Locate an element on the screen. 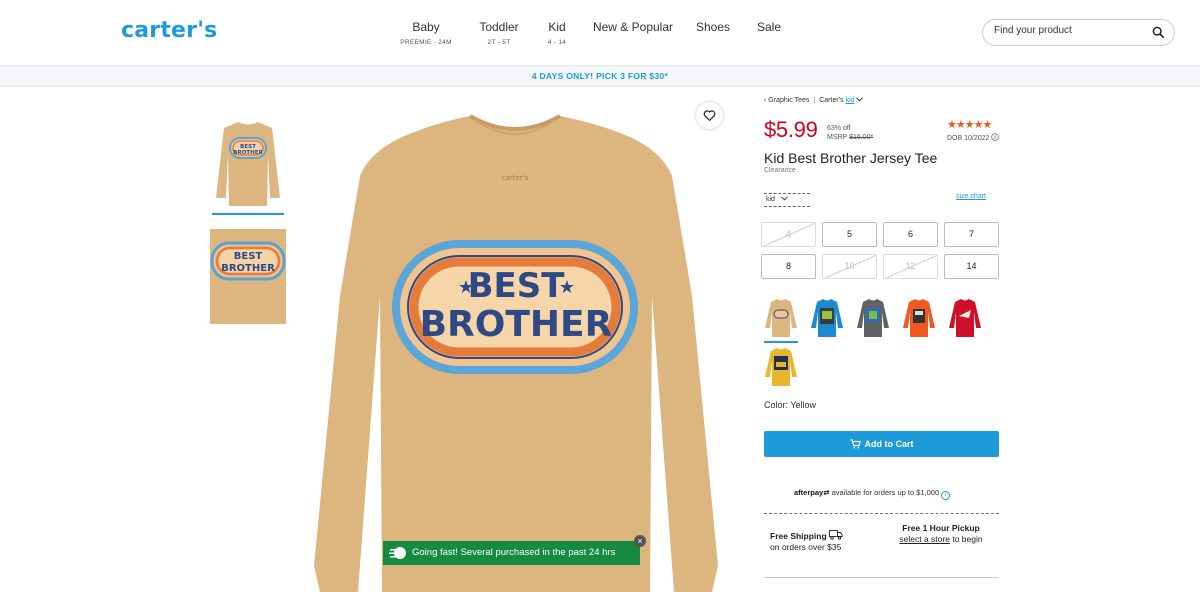 This screenshot has width=1200, height=592. shipping-subtitle: on orders over $35 is located at coordinates (806, 547).